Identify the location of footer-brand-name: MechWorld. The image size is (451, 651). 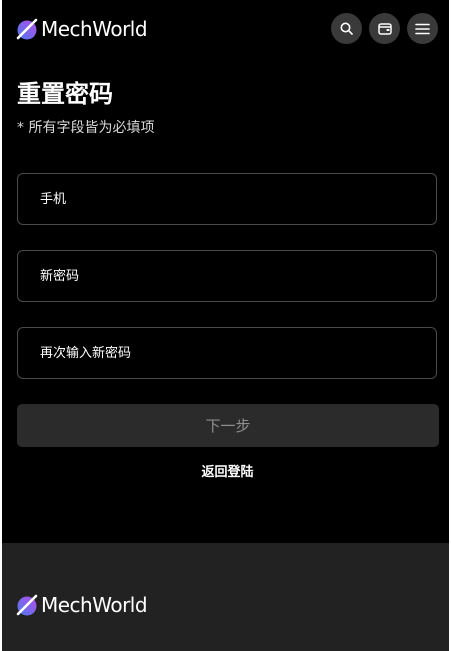
(94, 605).